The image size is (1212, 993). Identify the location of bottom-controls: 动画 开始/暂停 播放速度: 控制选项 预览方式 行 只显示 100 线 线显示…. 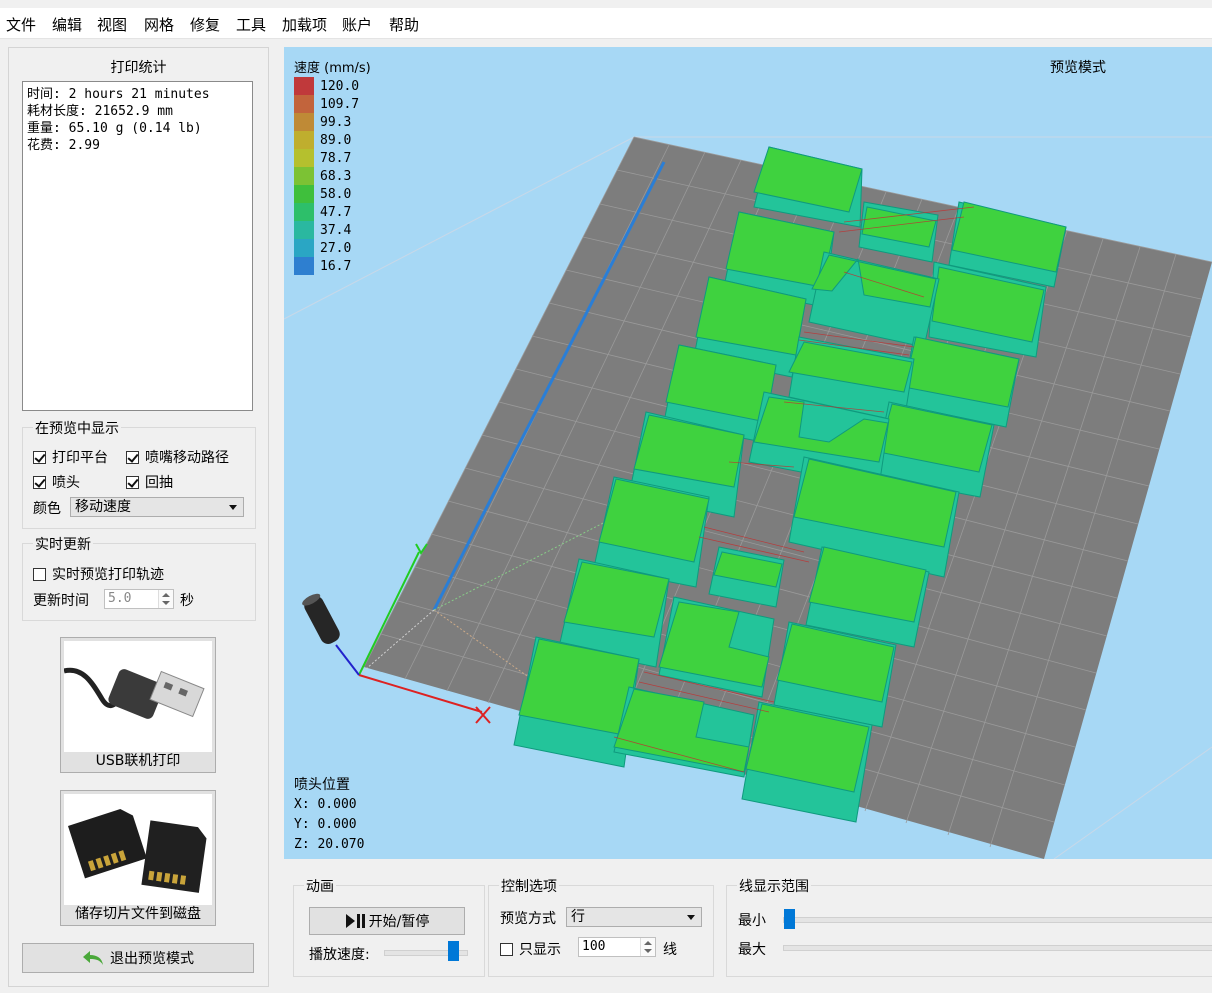
(748, 923).